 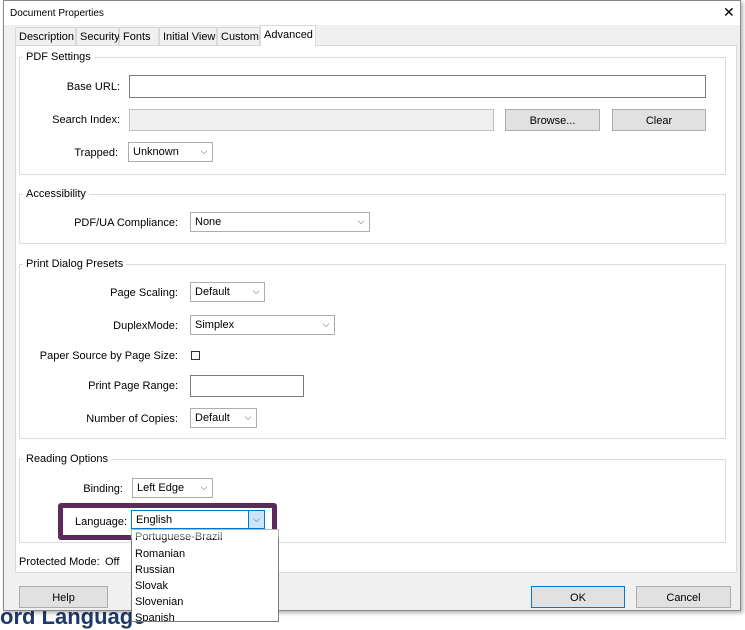 What do you see at coordinates (45, 36) in the screenshot?
I see `tab-description: Description` at bounding box center [45, 36].